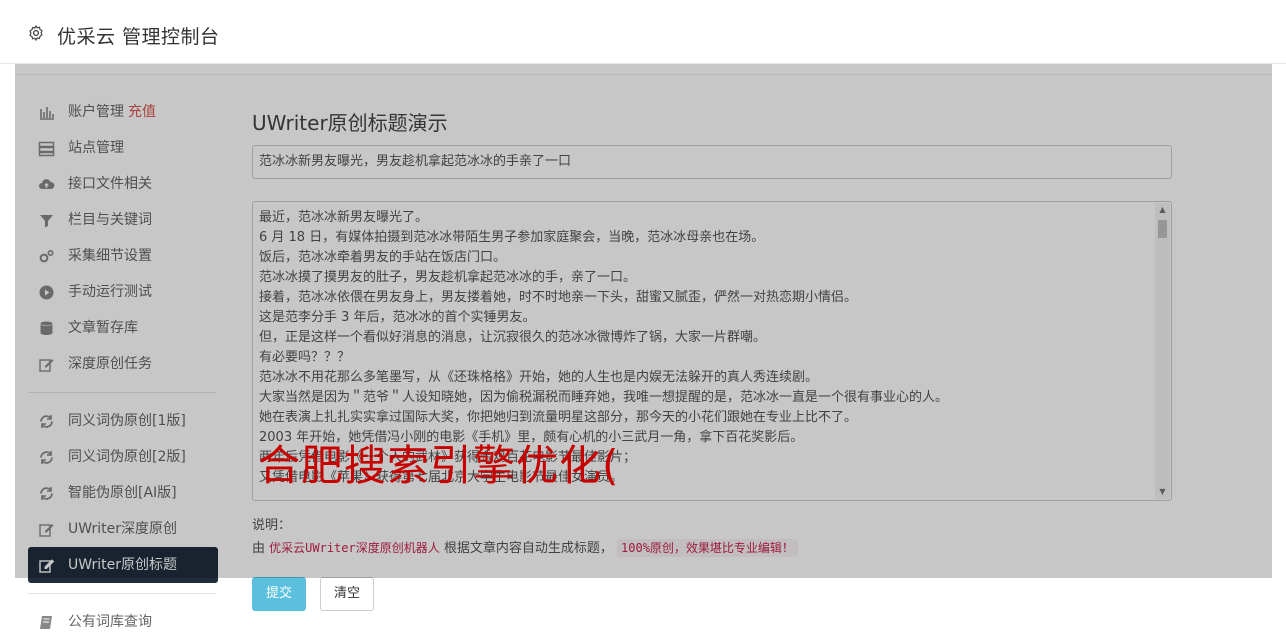  I want to click on scroll-down-icon: ▼, so click(1162, 492).